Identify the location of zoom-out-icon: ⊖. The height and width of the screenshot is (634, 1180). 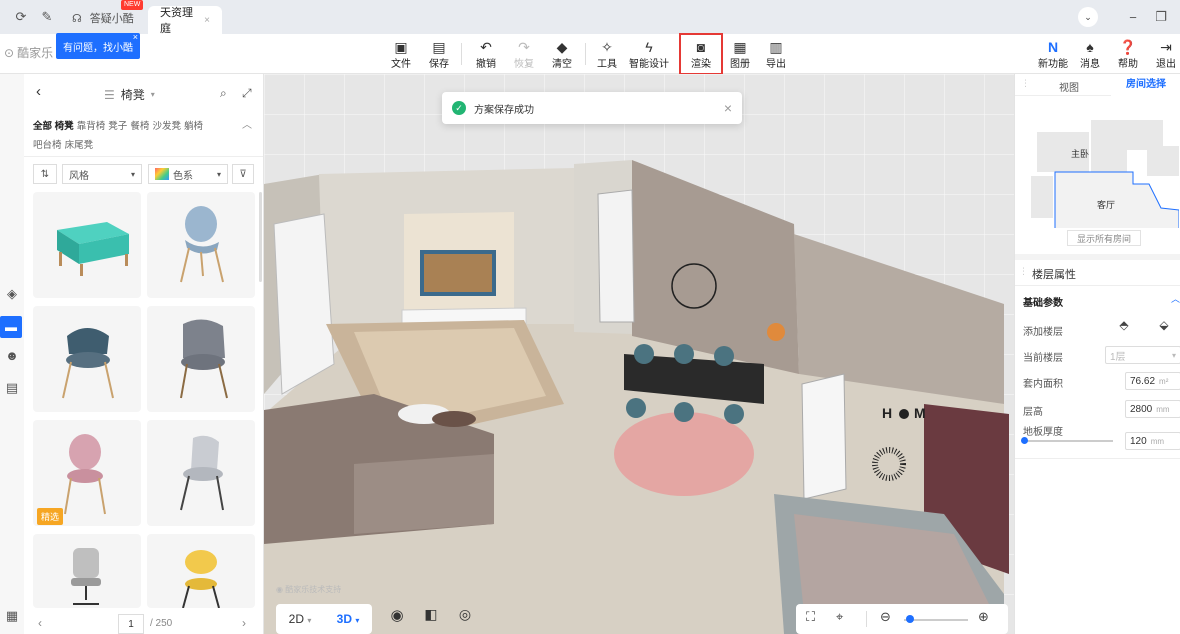
(885, 617).